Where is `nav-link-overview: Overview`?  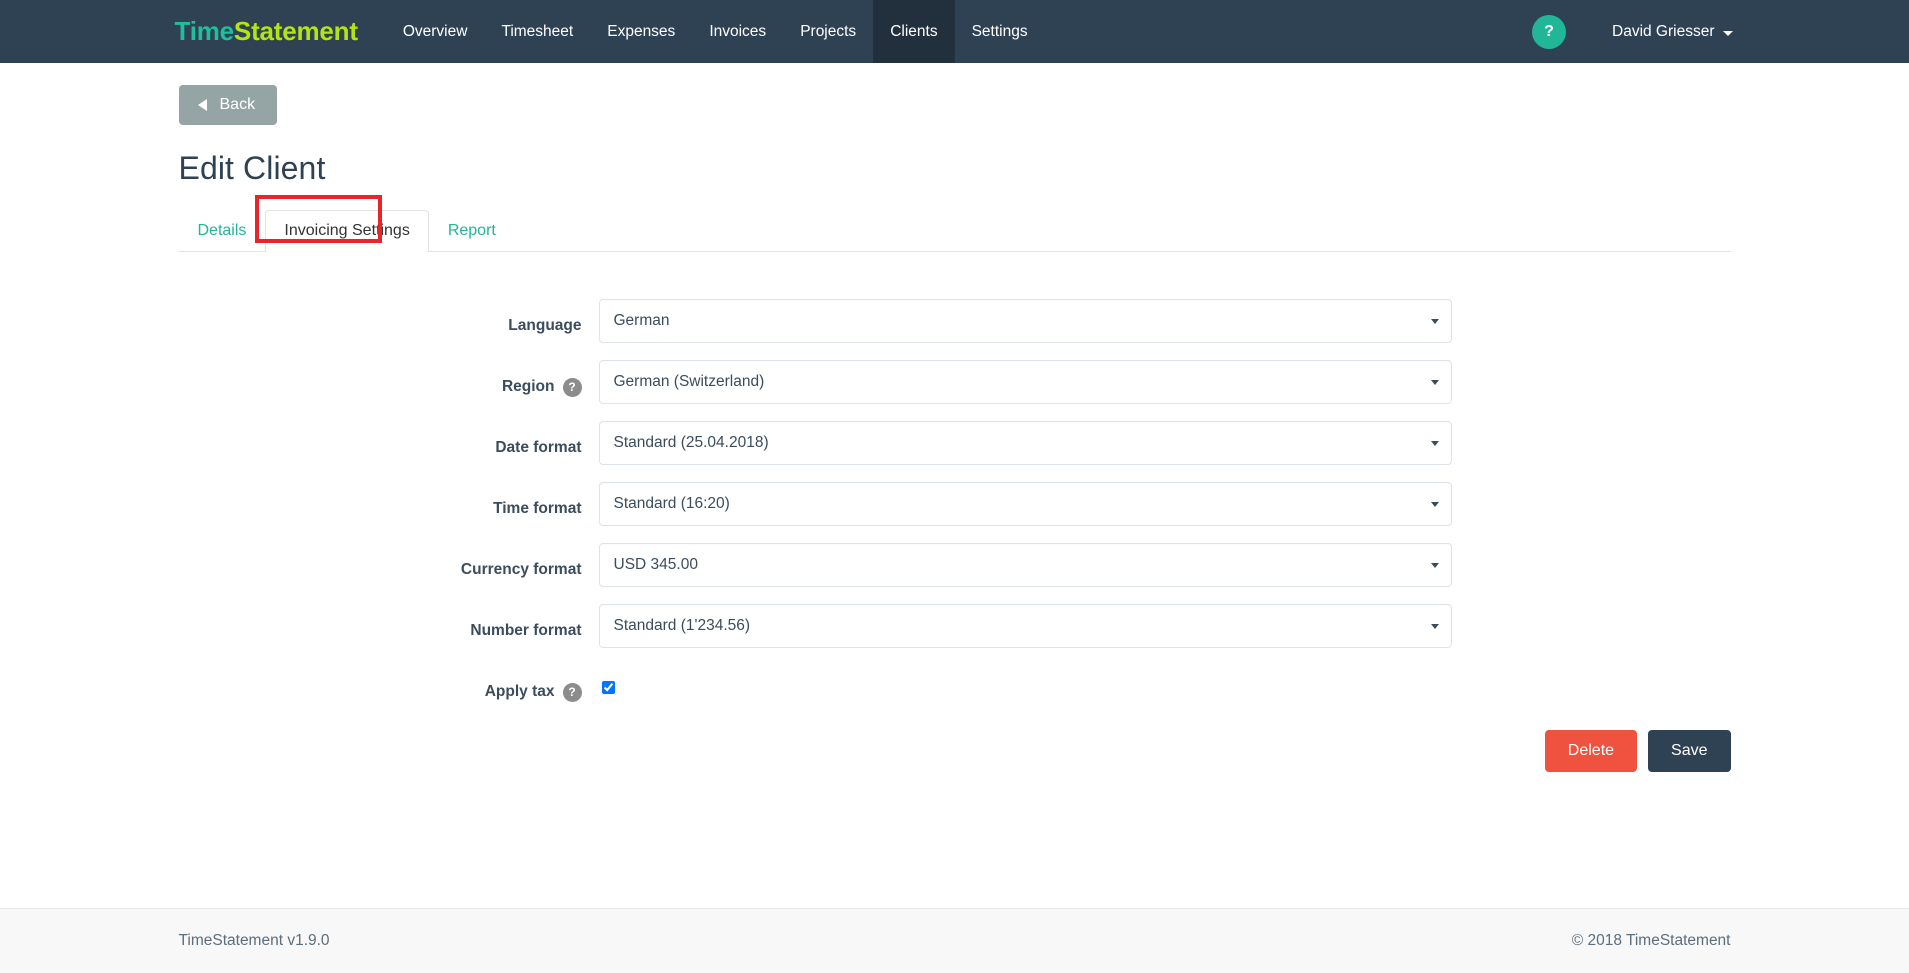
nav-link-overview: Overview is located at coordinates (435, 31).